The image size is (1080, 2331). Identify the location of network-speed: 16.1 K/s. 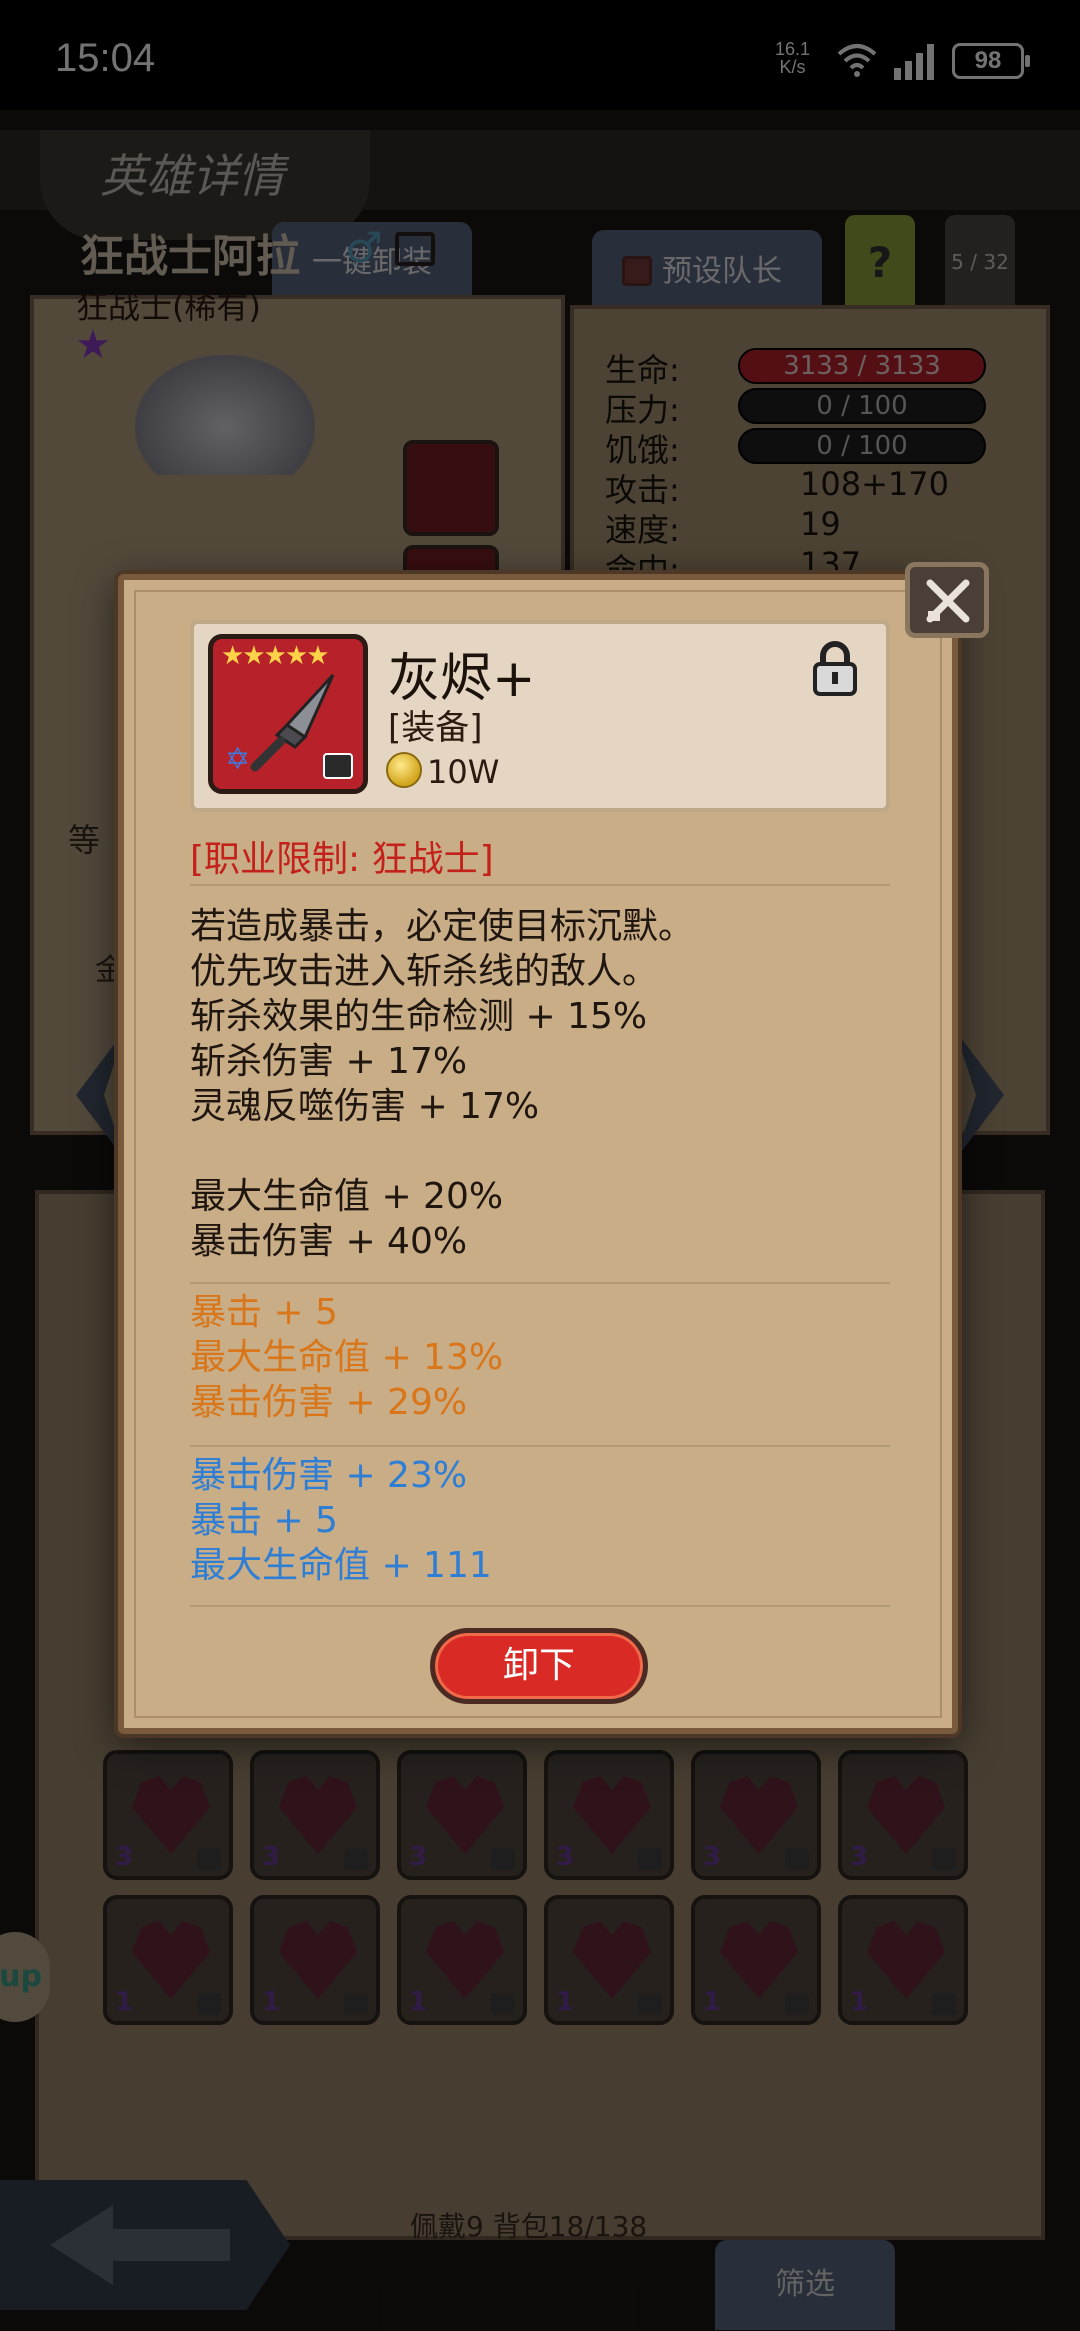
(793, 58).